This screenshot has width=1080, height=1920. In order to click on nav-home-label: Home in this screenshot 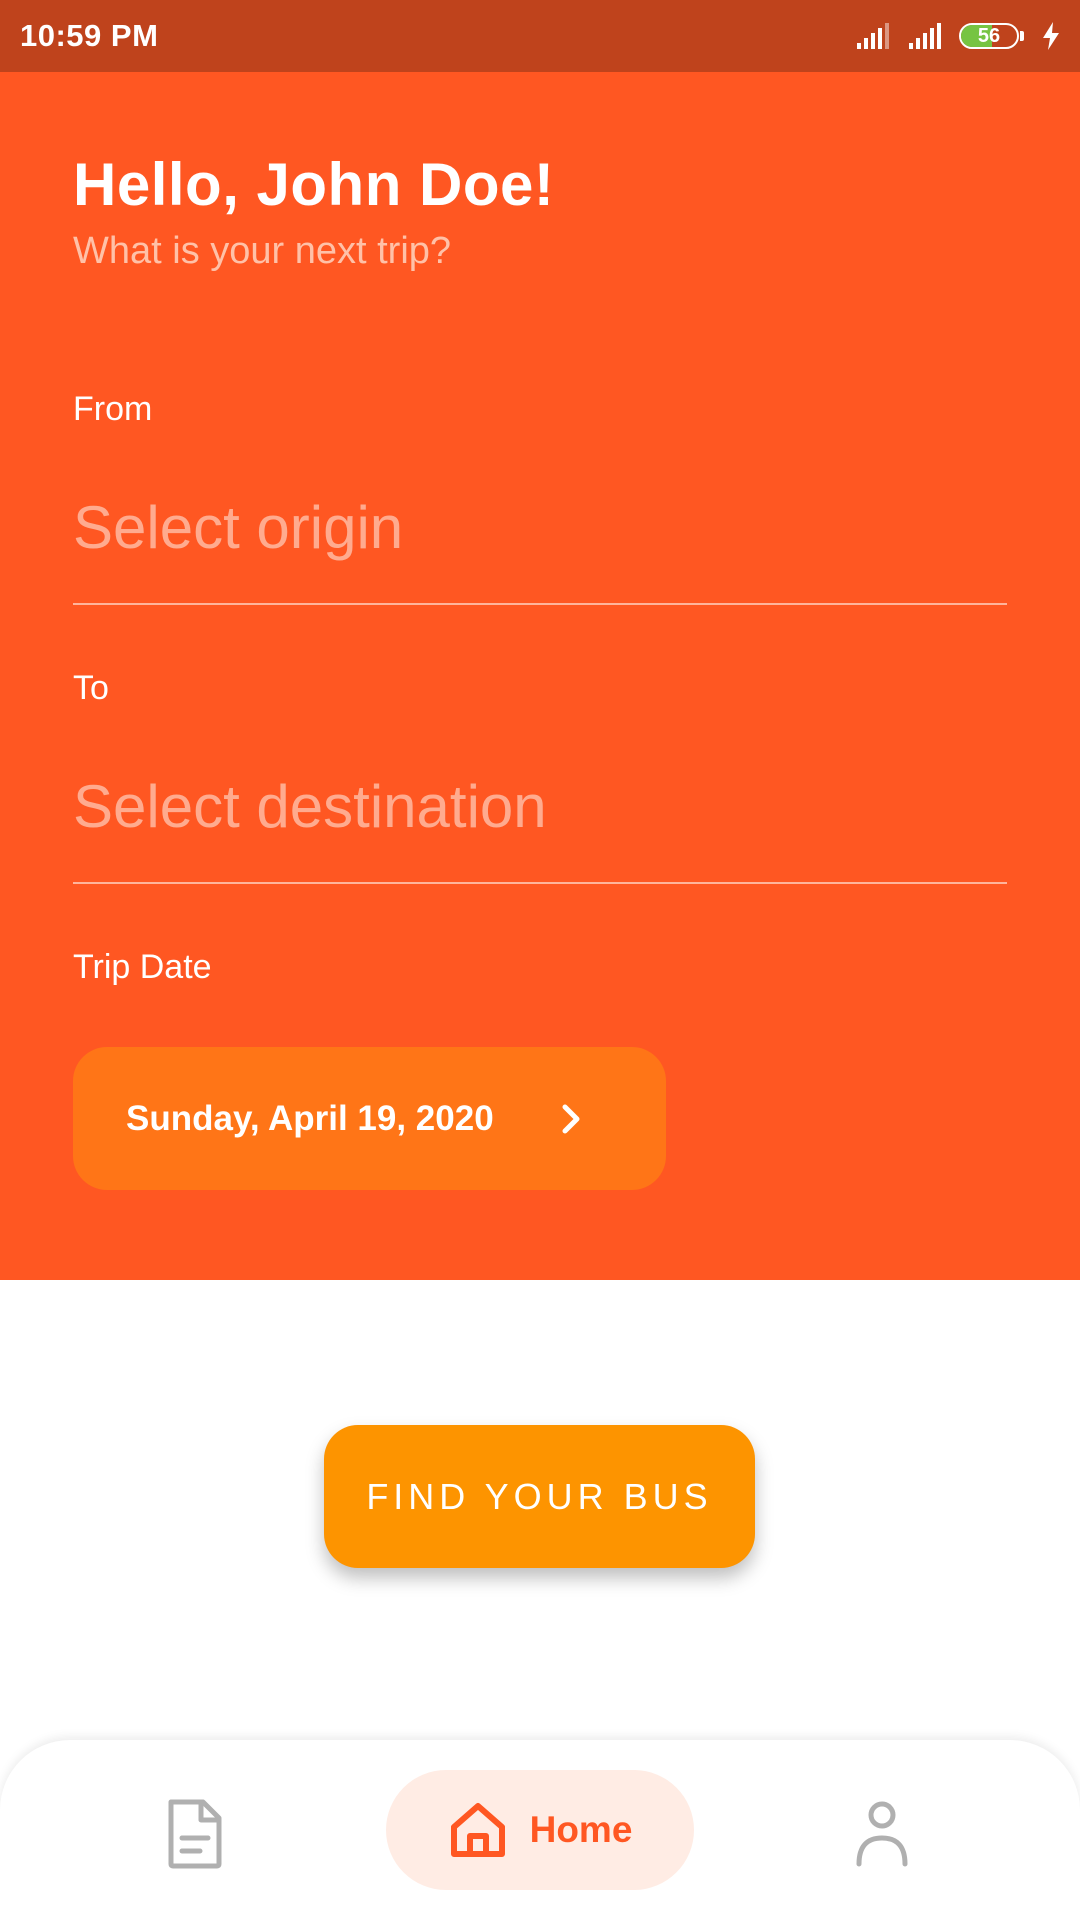, I will do `click(581, 1829)`.